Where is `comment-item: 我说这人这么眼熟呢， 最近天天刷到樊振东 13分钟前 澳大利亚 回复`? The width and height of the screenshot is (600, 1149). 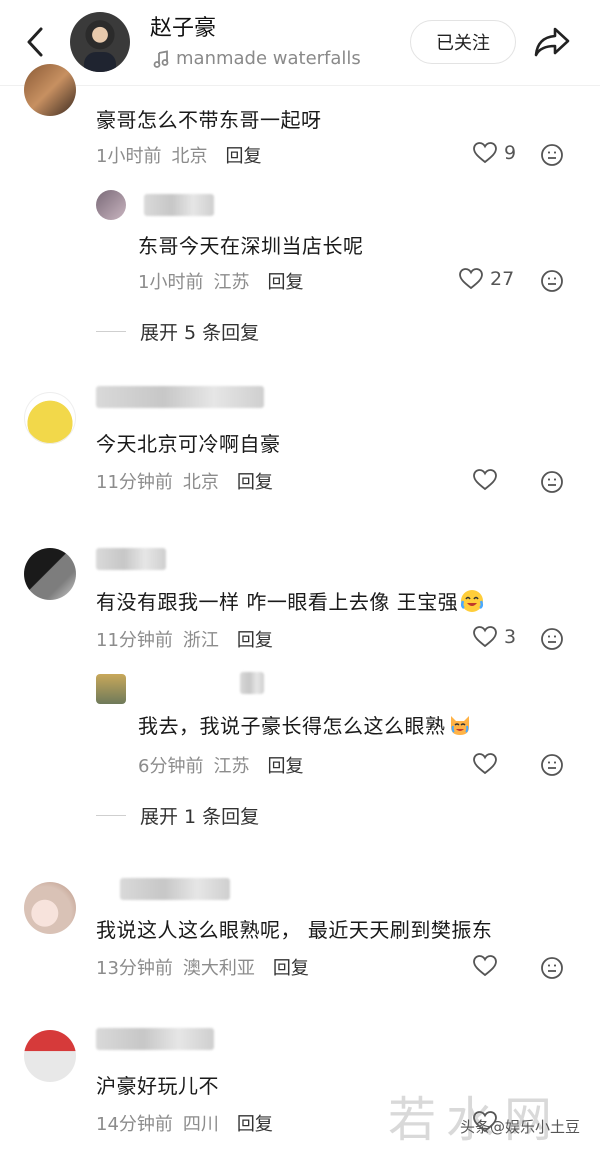
comment-item: 我说这人这么眼熟呢， 最近天天刷到樊振东 13分钟前 澳大利亚 回复 is located at coordinates (300, 935).